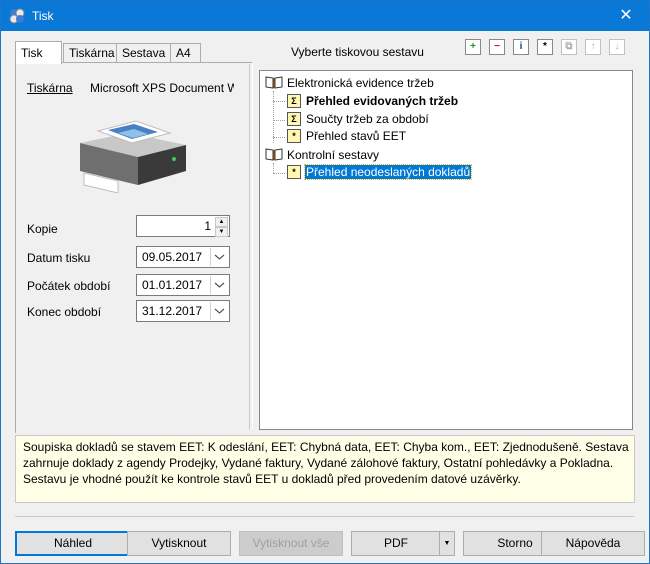  What do you see at coordinates (360, 83) in the screenshot?
I see `tree-group-label: Elektronická evidence tržeb` at bounding box center [360, 83].